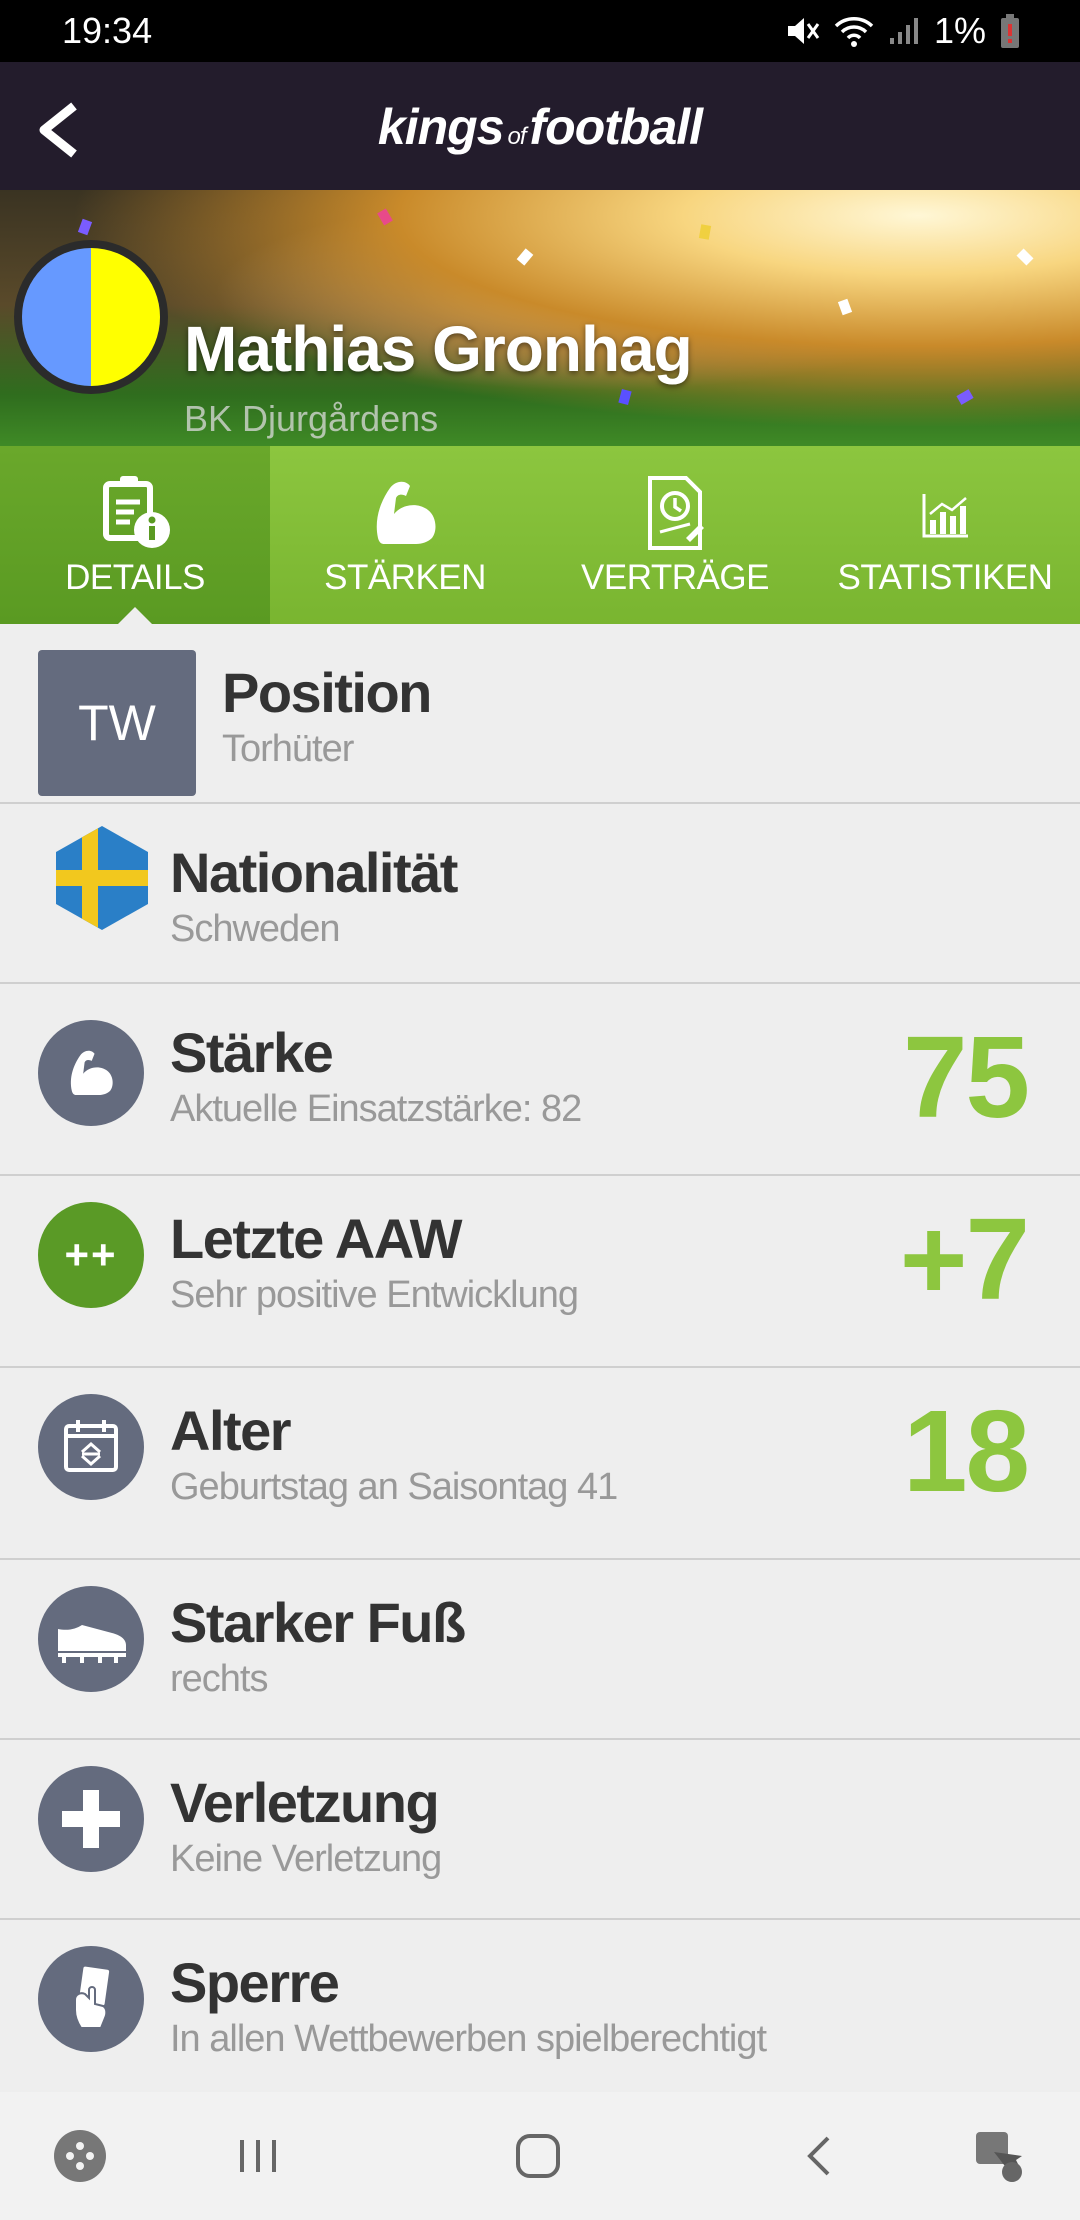 The height and width of the screenshot is (2220, 1080). What do you see at coordinates (676, 513) in the screenshot?
I see `contract-clock-icon` at bounding box center [676, 513].